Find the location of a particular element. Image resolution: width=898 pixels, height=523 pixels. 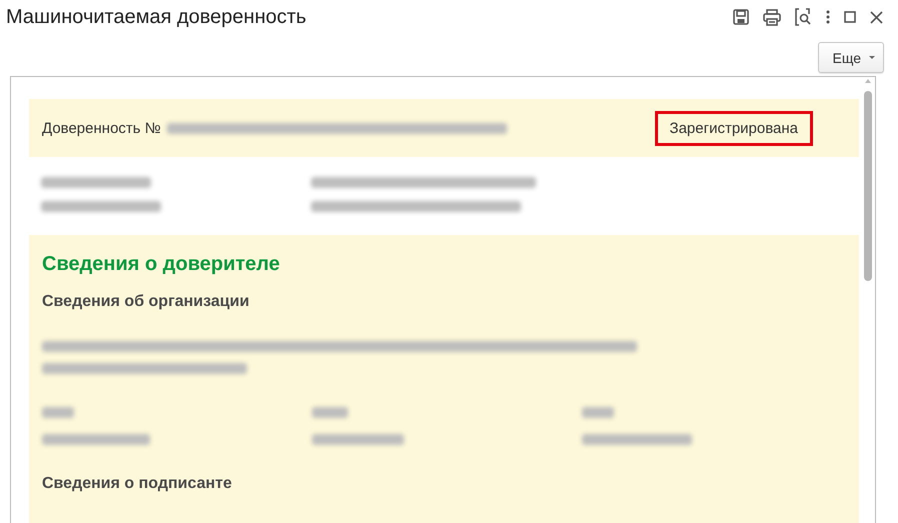

print-preview-icon is located at coordinates (803, 17).